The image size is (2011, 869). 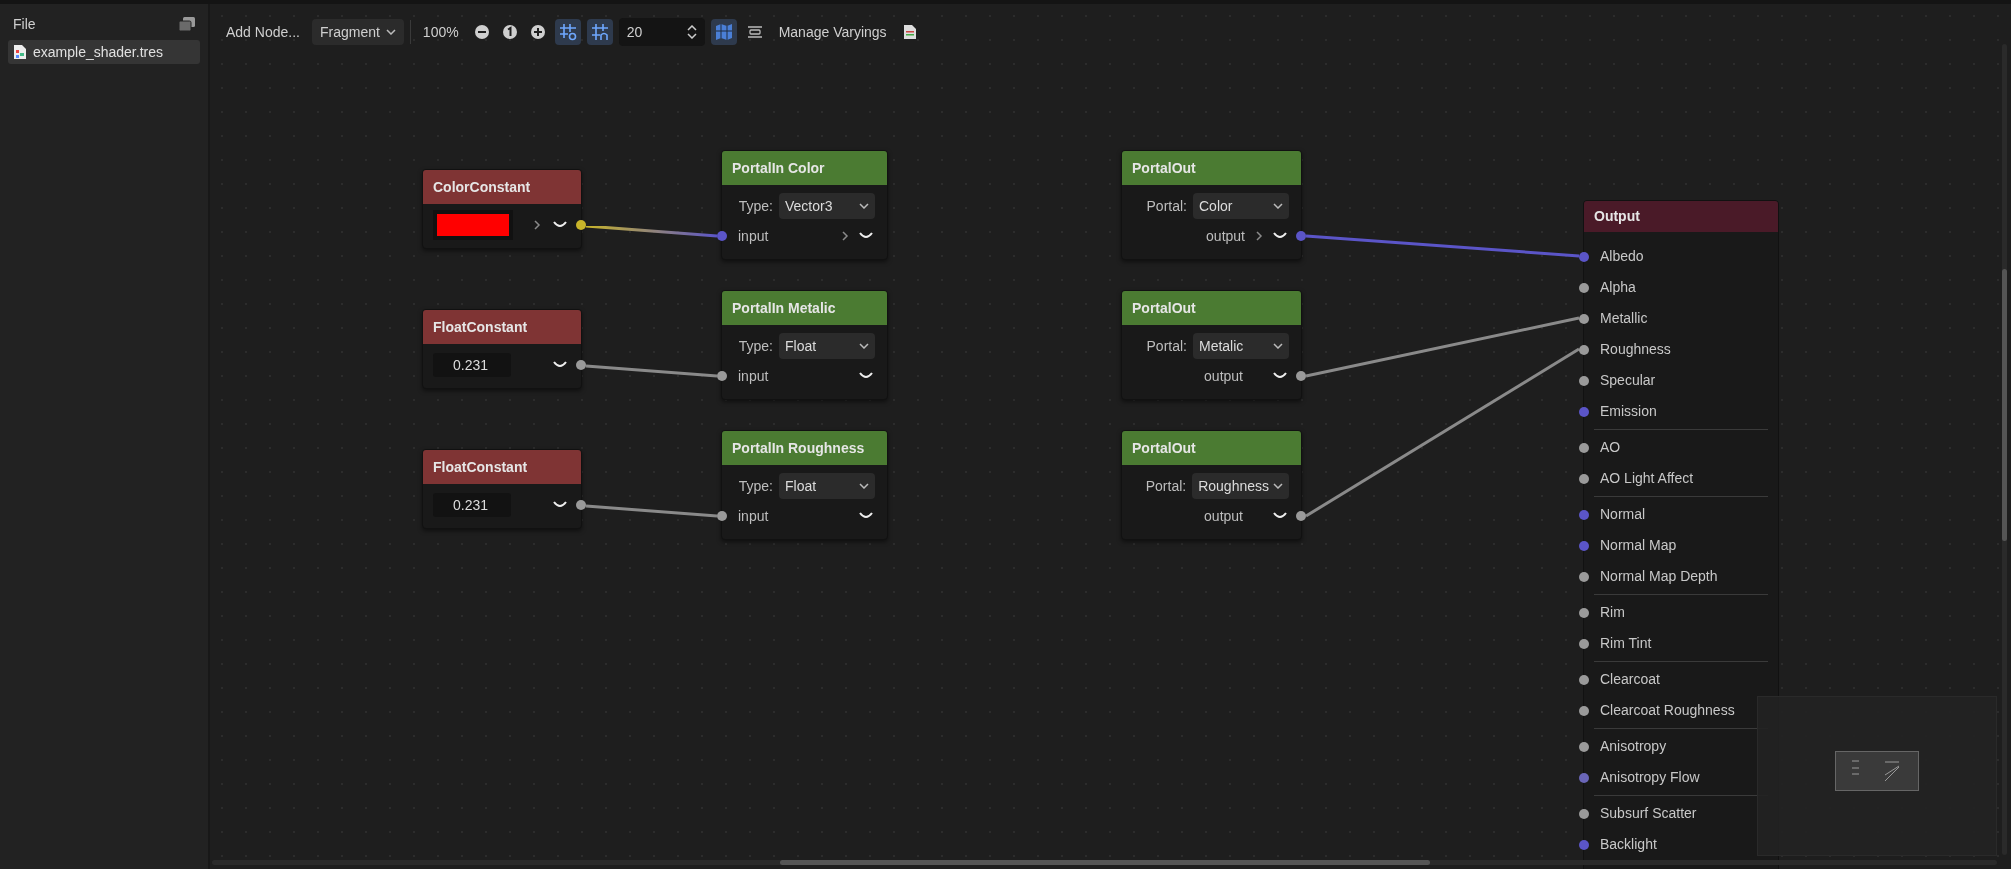 I want to click on port-label: Anisotropy Flow, so click(x=1650, y=777).